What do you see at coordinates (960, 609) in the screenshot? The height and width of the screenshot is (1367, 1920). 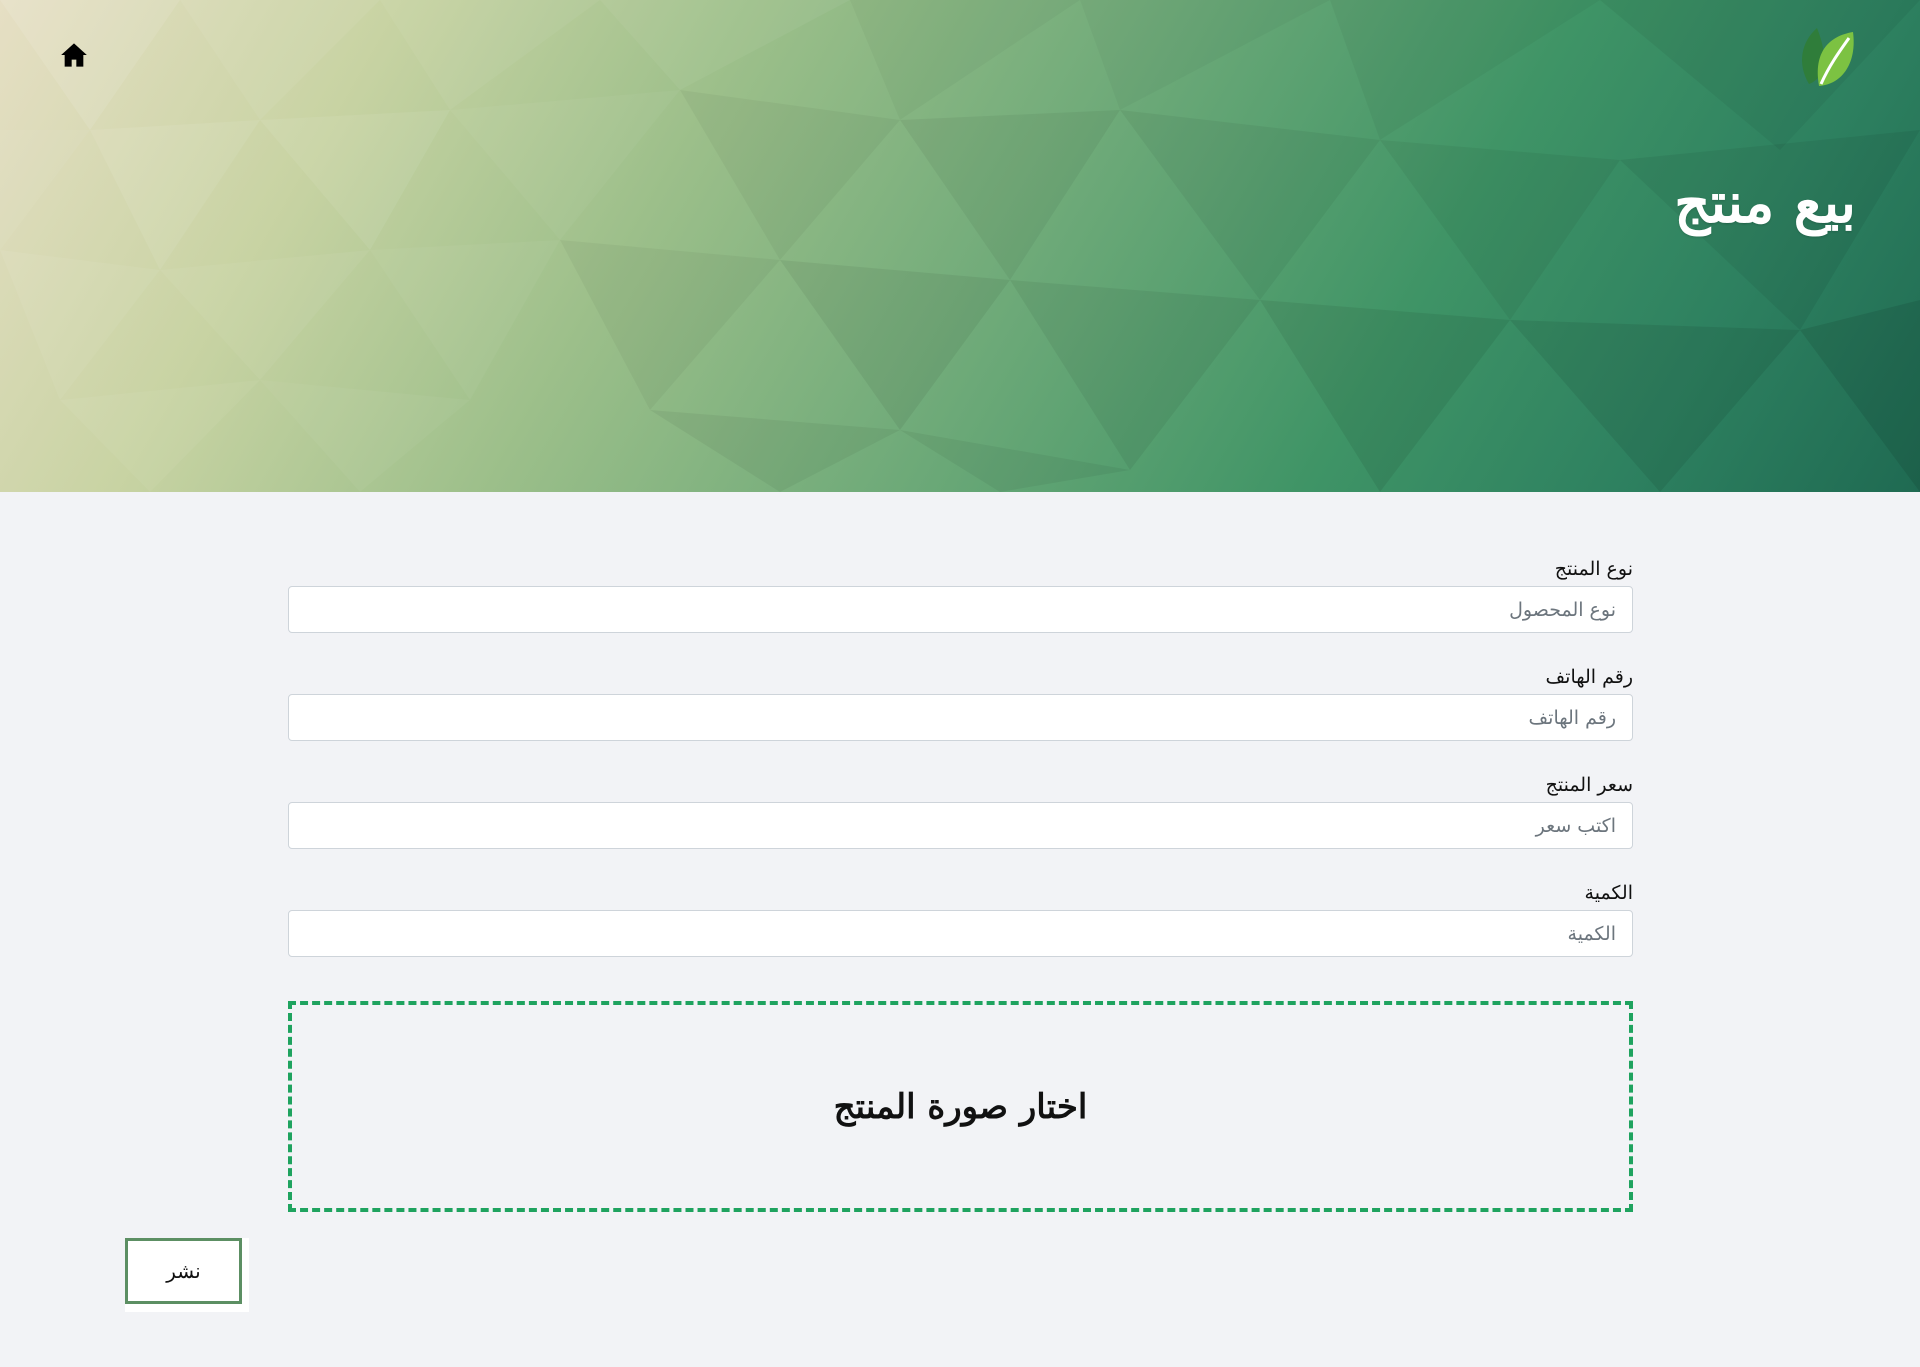 I see `product-type-input` at bounding box center [960, 609].